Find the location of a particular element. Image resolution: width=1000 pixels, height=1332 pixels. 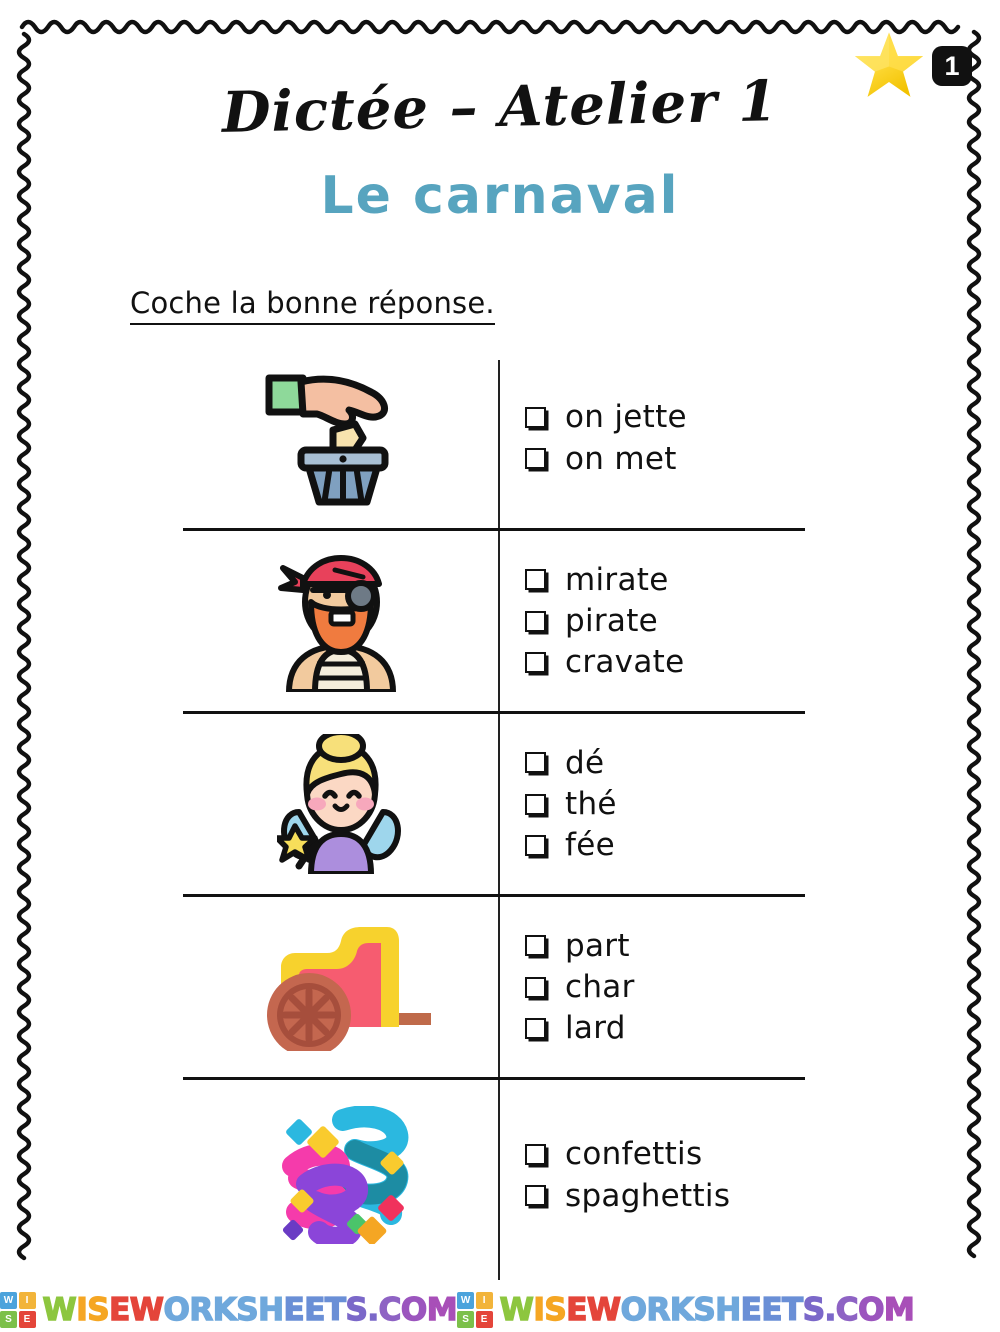

option-row: on met is located at coordinates (665, 458).